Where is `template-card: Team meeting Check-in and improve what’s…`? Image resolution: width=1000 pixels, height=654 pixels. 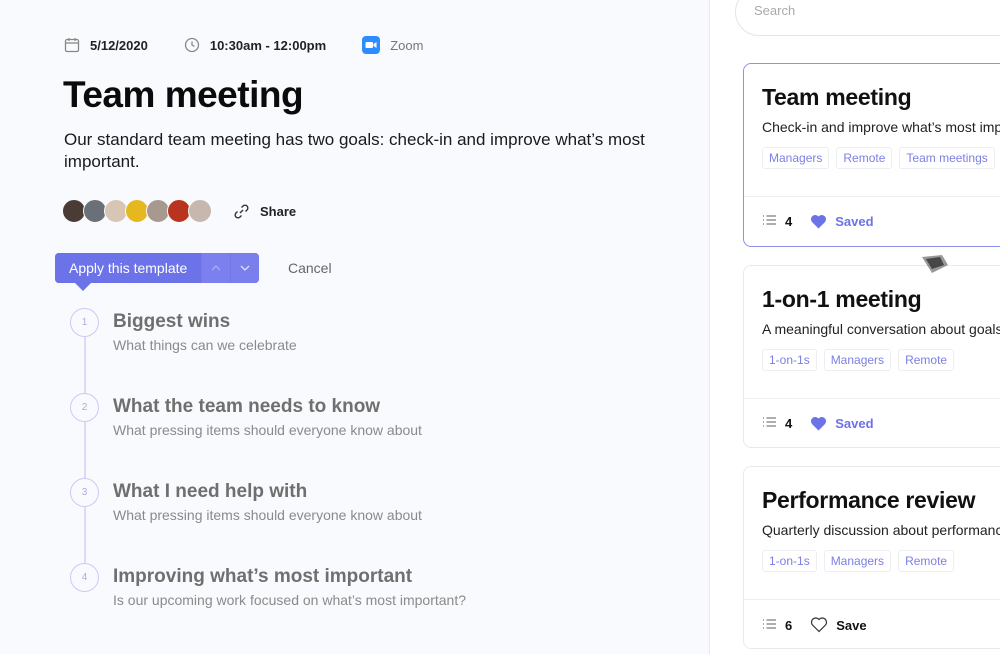
template-card: Team meeting Check-in and improve what’s… is located at coordinates (871, 155).